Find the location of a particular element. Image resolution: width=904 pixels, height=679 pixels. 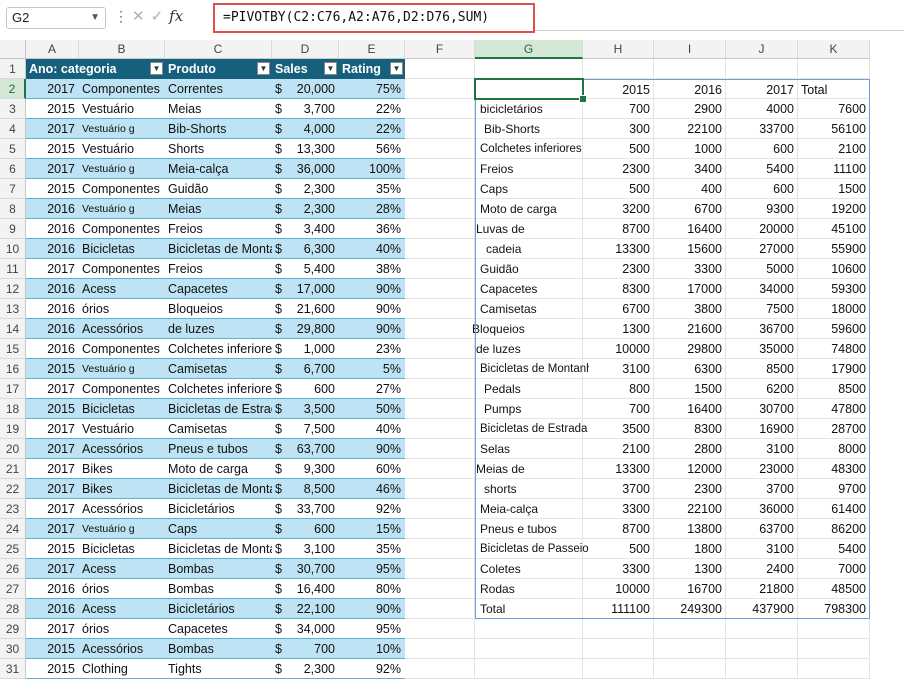

product-cell: Capacetes is located at coordinates (218, 289).